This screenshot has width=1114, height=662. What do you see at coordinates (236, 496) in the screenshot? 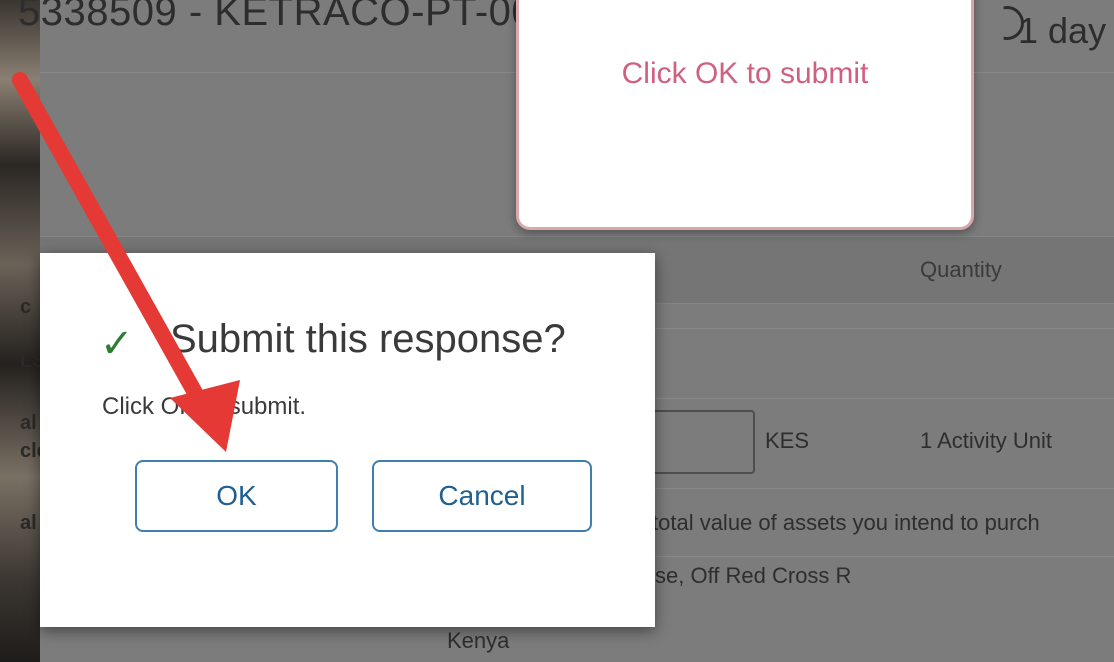
I see `ok-button: OK` at bounding box center [236, 496].